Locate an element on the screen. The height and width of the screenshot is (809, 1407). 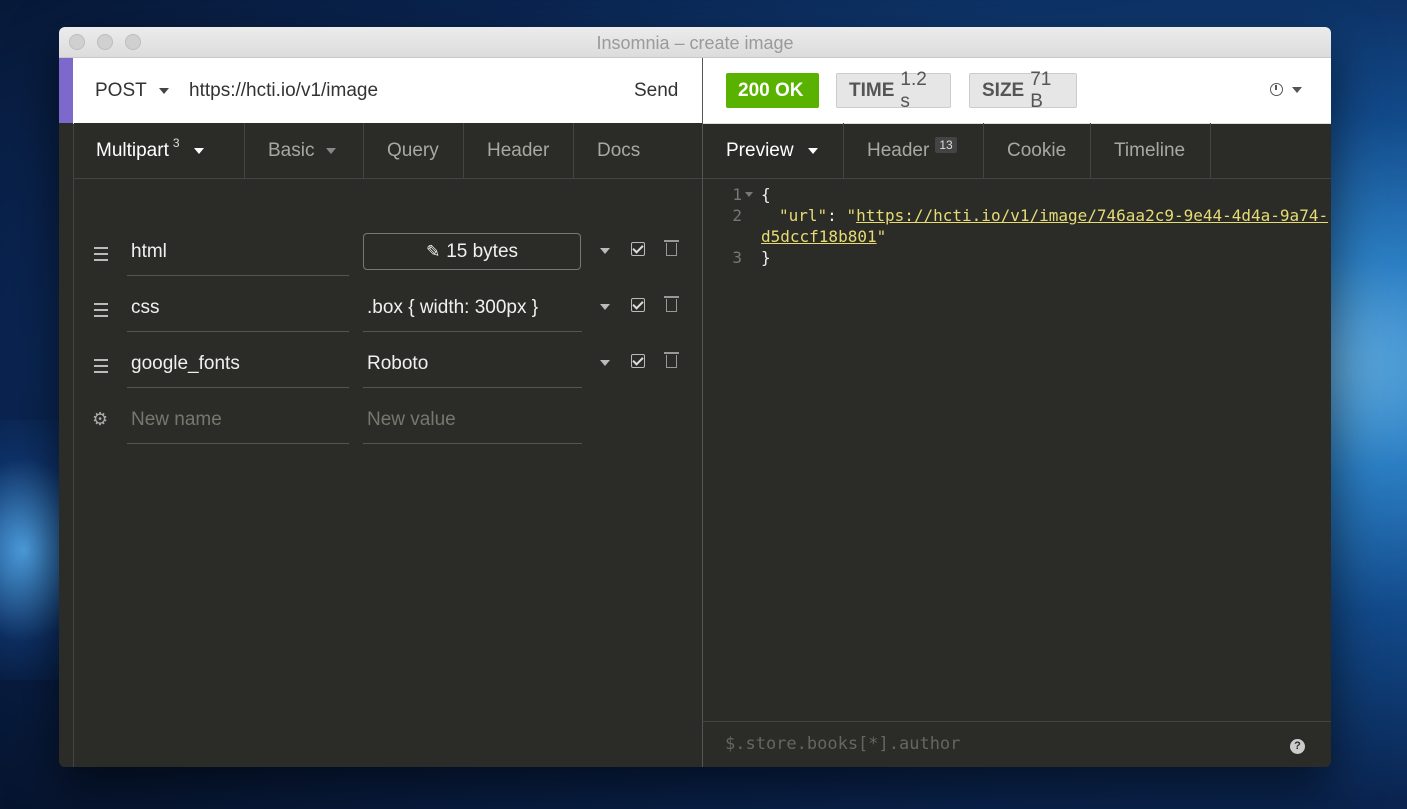
gear-icon: ⚙ is located at coordinates (100, 419).